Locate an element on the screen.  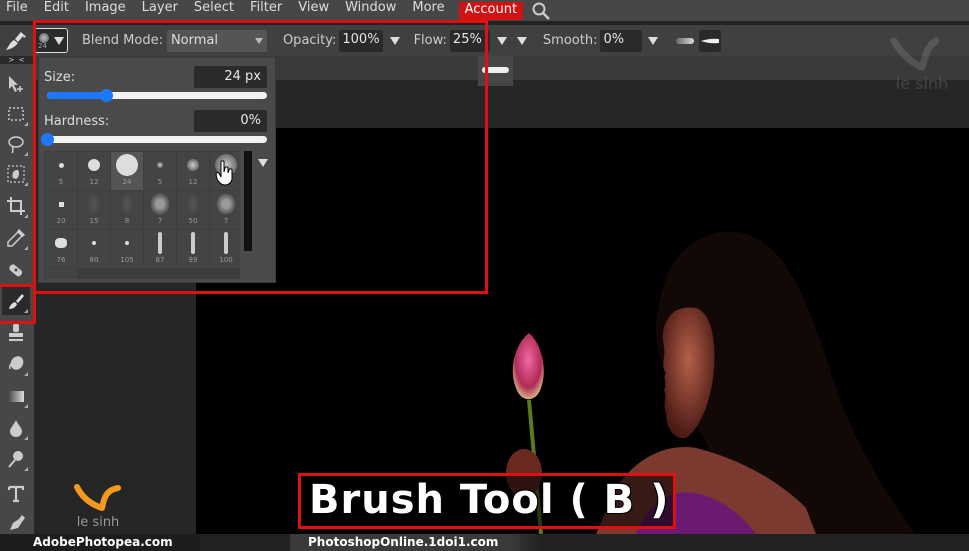
hardness-input: 0% is located at coordinates (230, 121).